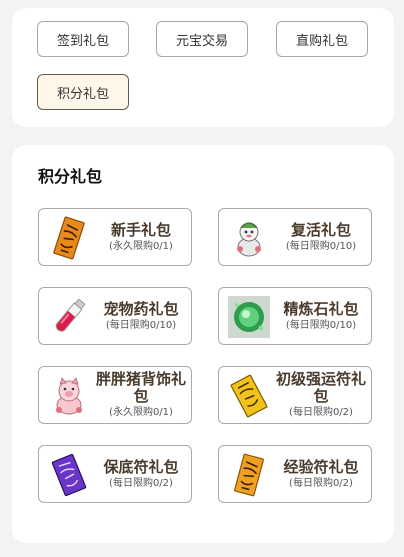  Describe the element at coordinates (321, 308) in the screenshot. I see `gift-name: 精炼石礼包` at that location.